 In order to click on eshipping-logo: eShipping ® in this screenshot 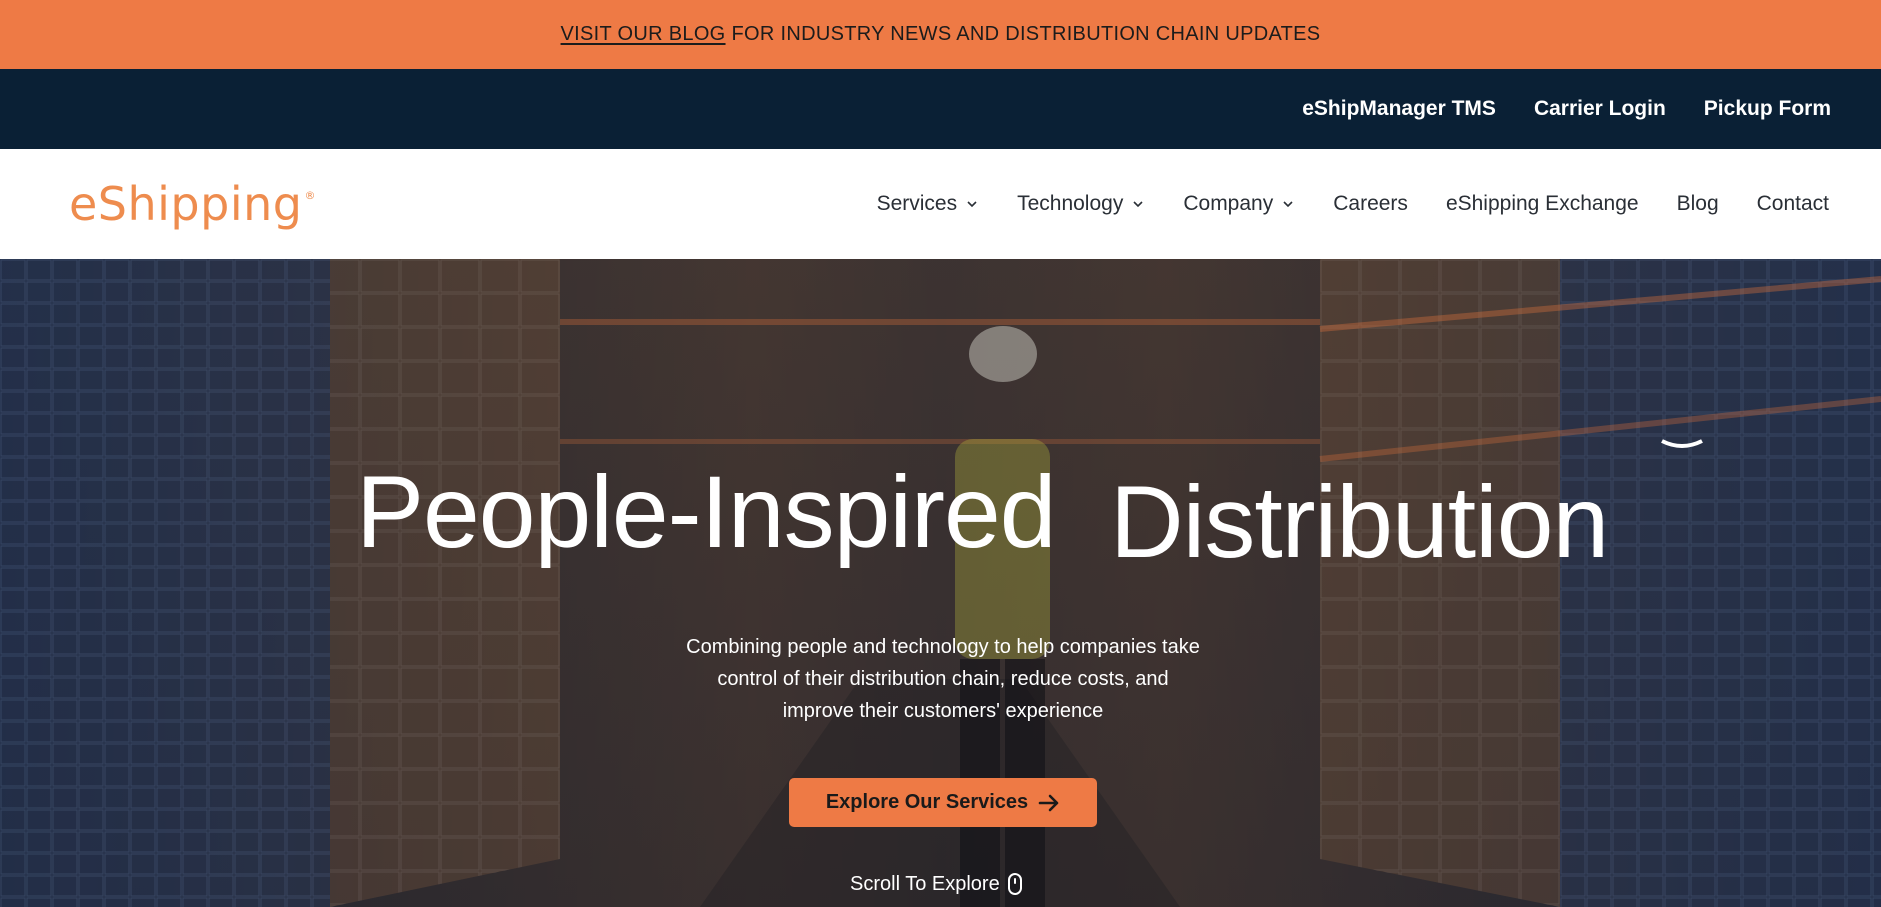, I will do `click(192, 204)`.